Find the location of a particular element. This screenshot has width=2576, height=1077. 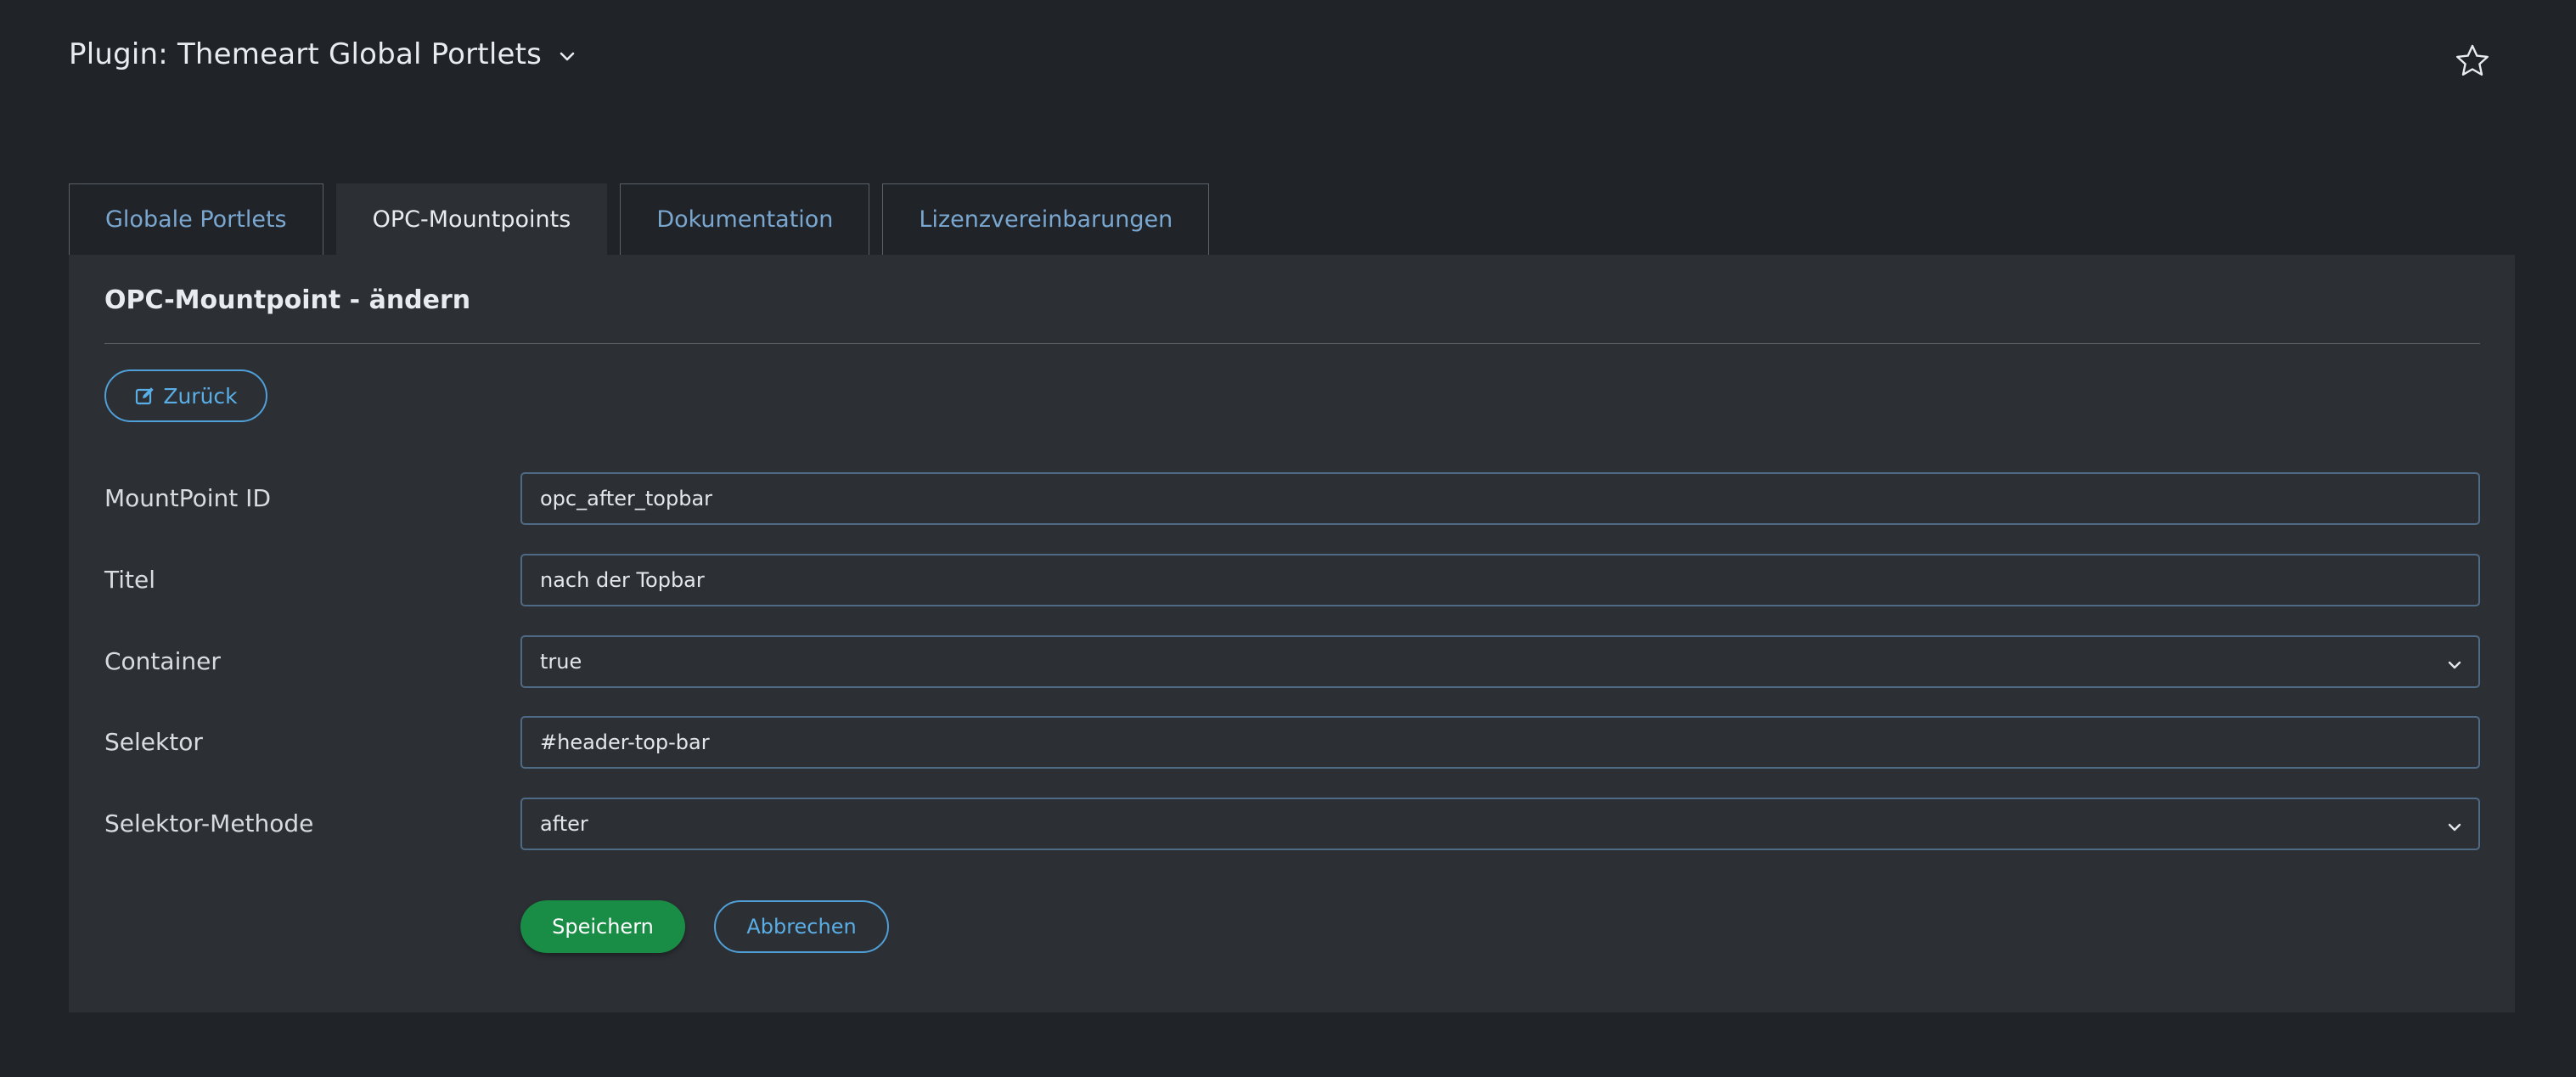

titel-input: nach der Topbar is located at coordinates (1500, 580).